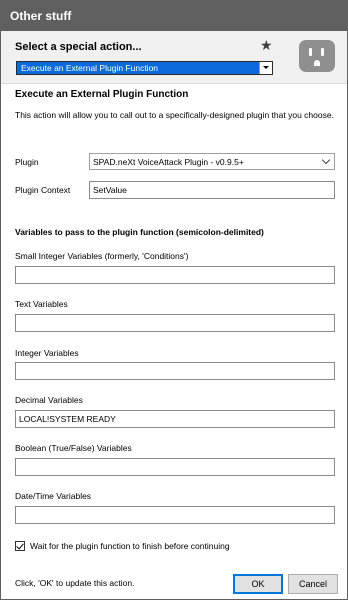 This screenshot has height=600, width=348. Describe the element at coordinates (53, 496) in the screenshot. I see `datetime-variables-label: Date/Time Variables` at that location.